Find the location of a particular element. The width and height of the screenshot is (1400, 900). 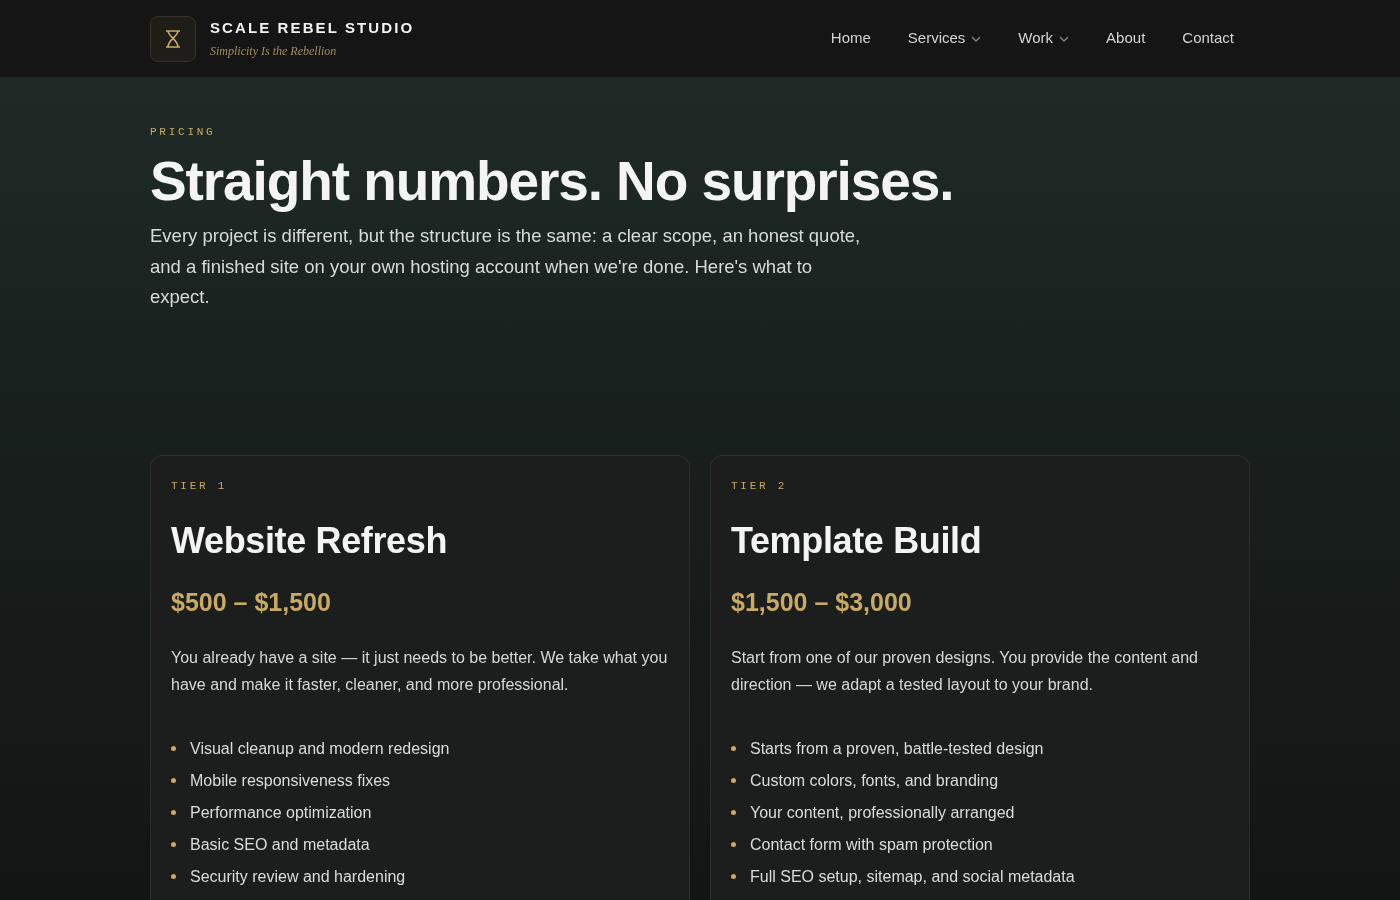

tier-description: Start from one of our proven designs. You provide the content and direction — we adapt a tested layout to your brand. is located at coordinates (965, 671).